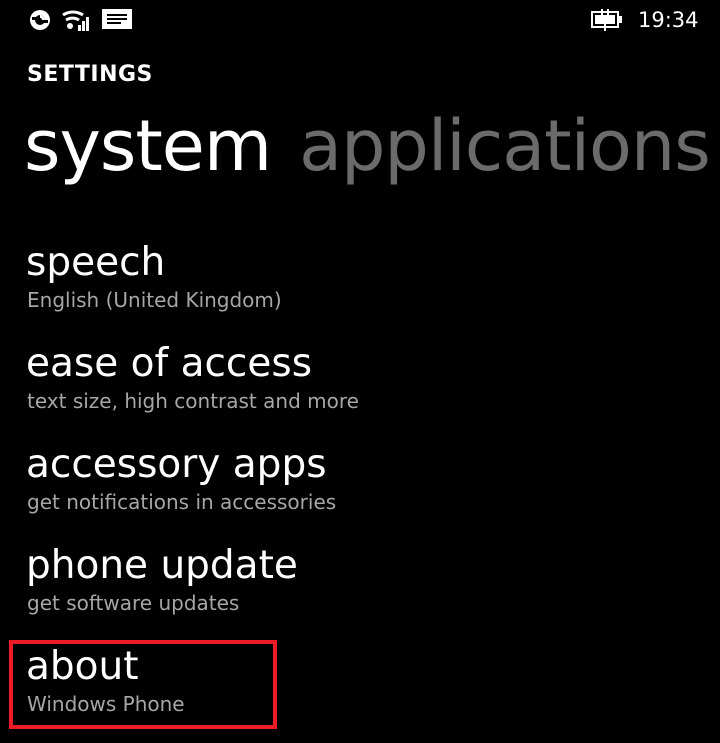  I want to click on app-title: SETTINGS, so click(90, 74).